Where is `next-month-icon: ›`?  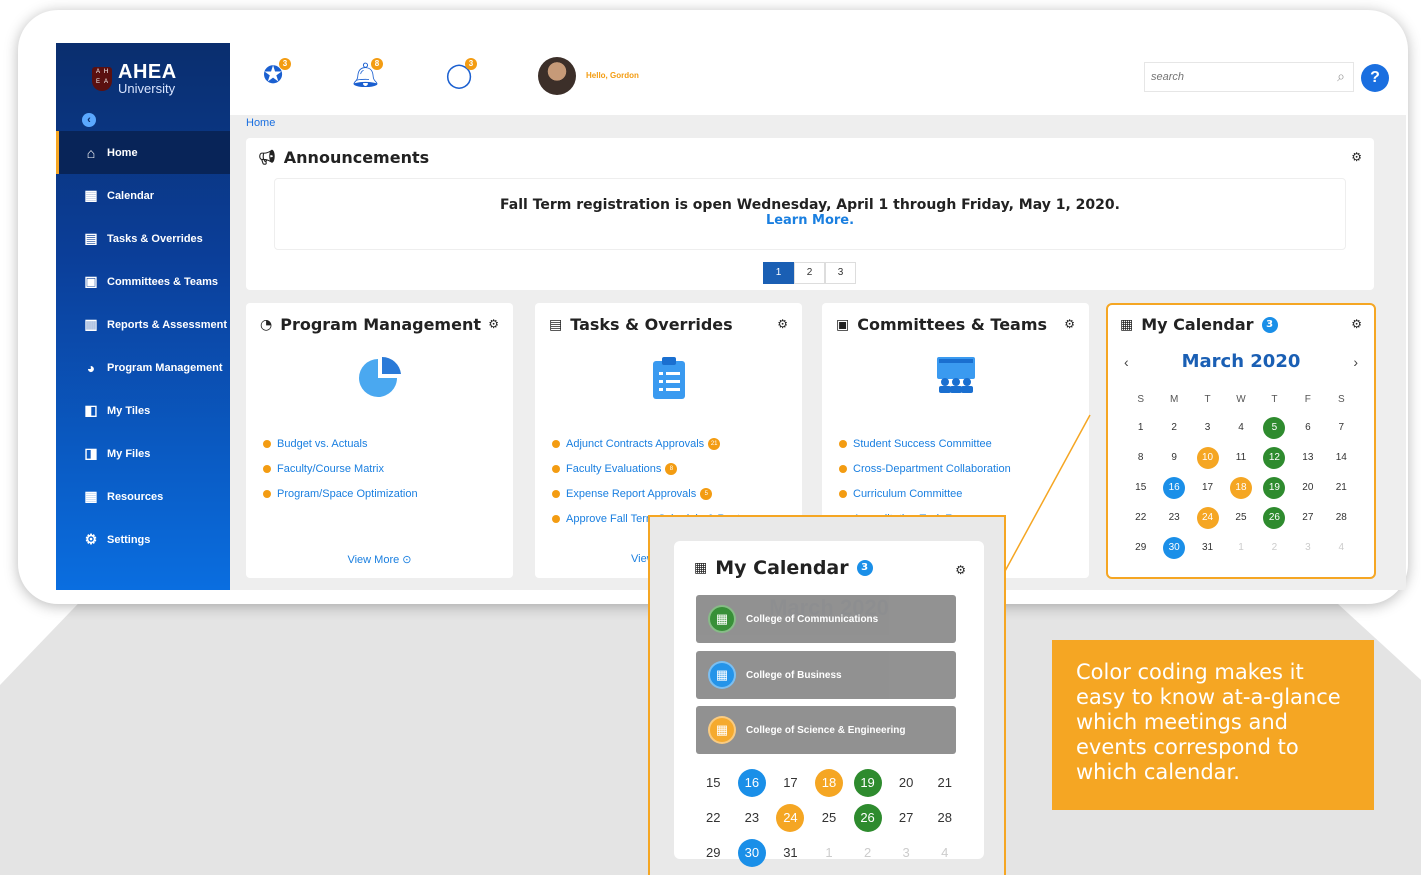 next-month-icon: › is located at coordinates (1355, 362).